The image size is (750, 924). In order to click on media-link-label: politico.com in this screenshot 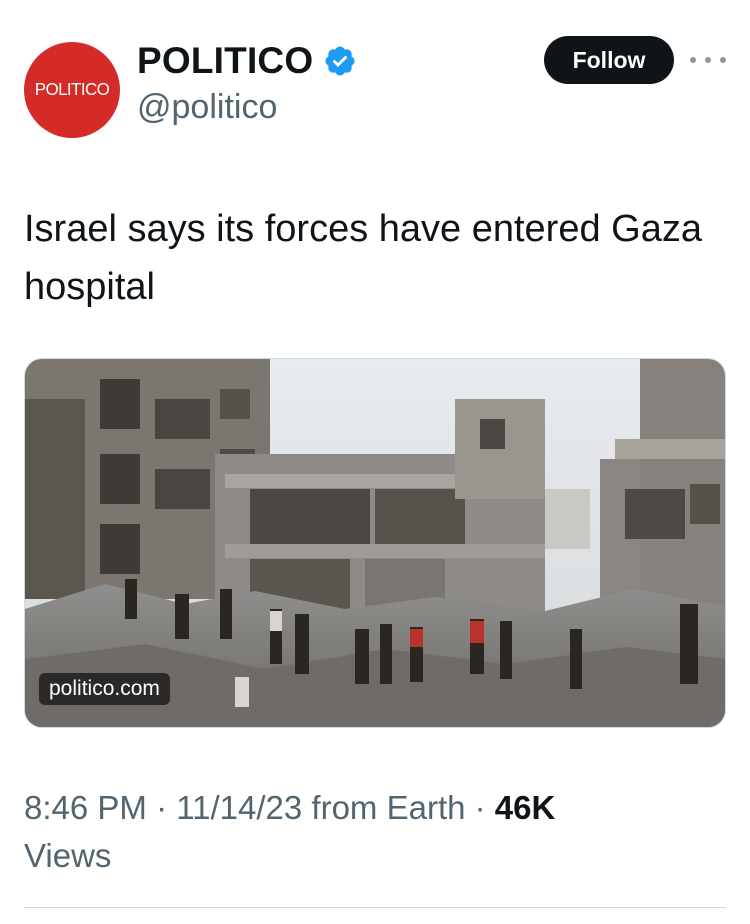, I will do `click(104, 689)`.